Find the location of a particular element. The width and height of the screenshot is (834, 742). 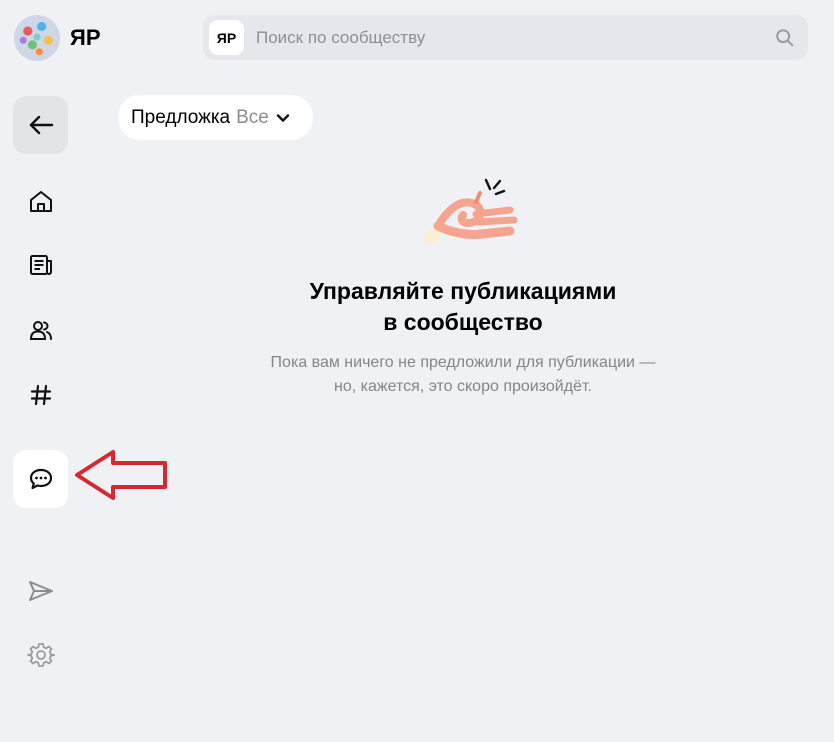

ok-hand-icon is located at coordinates (471, 211).